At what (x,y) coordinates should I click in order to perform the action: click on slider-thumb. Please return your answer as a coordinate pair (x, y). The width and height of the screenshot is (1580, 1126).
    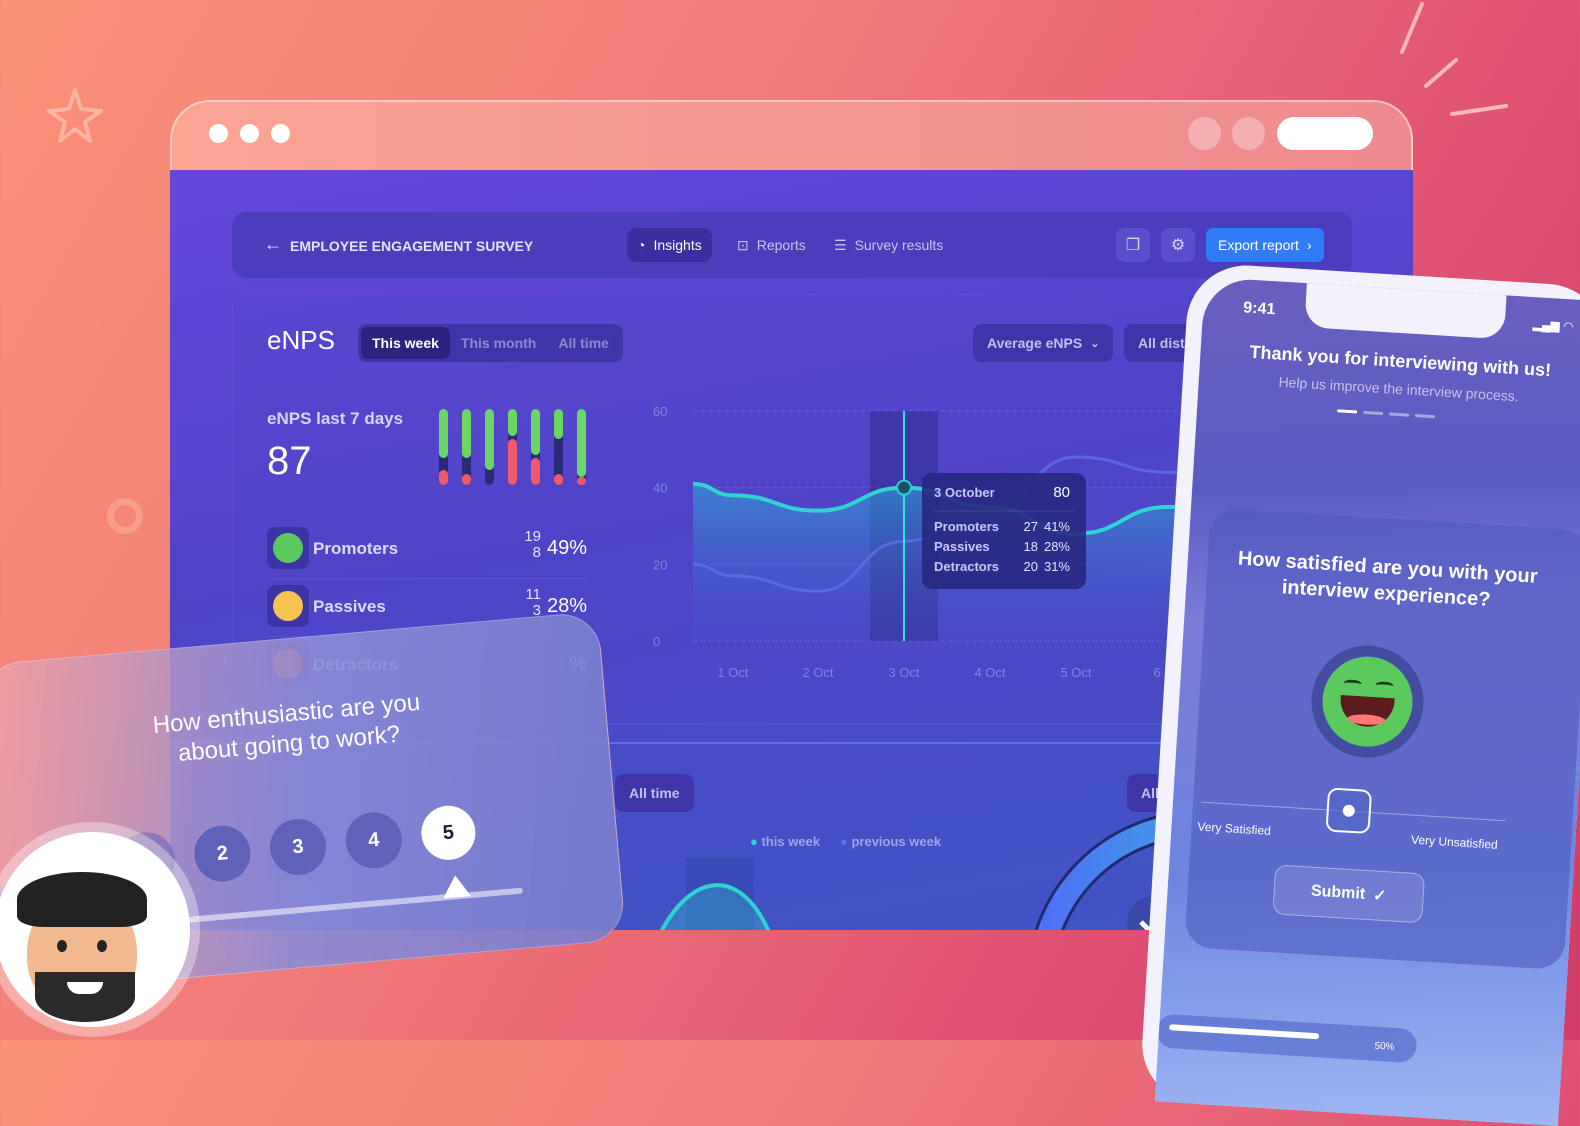
    Looking at the image, I should click on (1349, 811).